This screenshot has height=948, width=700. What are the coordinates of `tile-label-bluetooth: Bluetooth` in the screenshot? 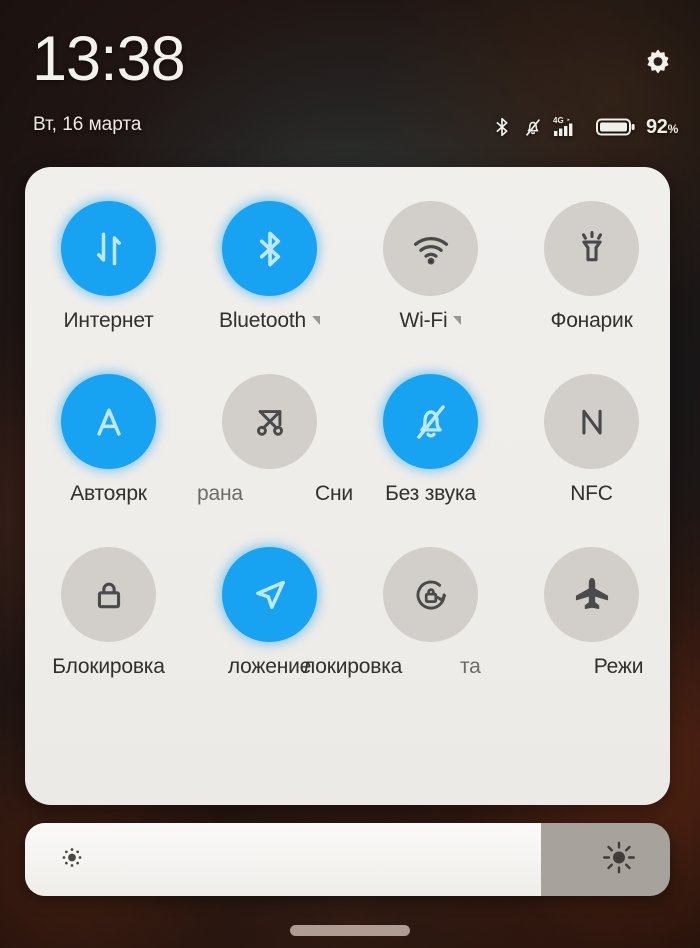 It's located at (269, 321).